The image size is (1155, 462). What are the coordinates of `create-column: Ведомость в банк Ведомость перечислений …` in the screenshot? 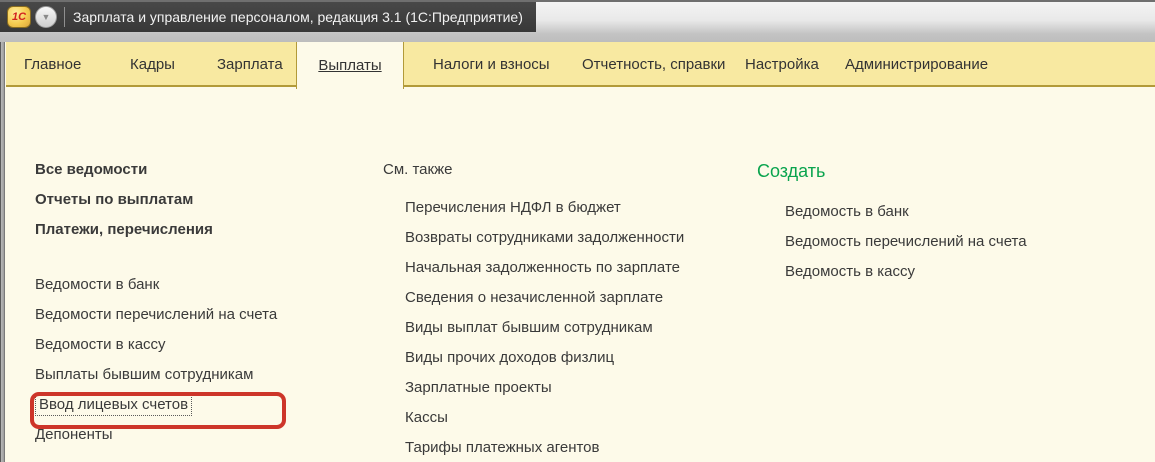 It's located at (906, 242).